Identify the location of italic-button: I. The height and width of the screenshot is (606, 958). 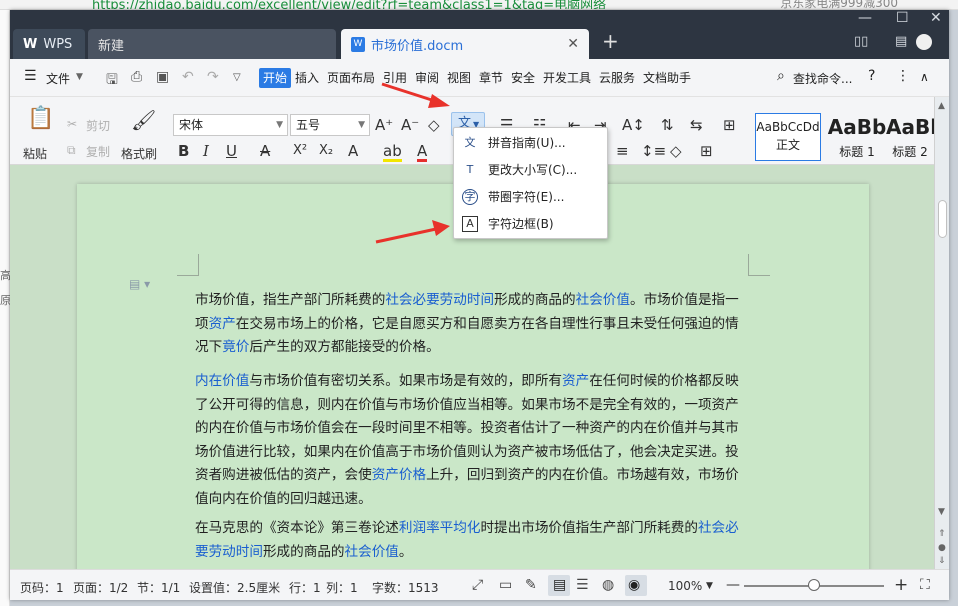
(206, 151).